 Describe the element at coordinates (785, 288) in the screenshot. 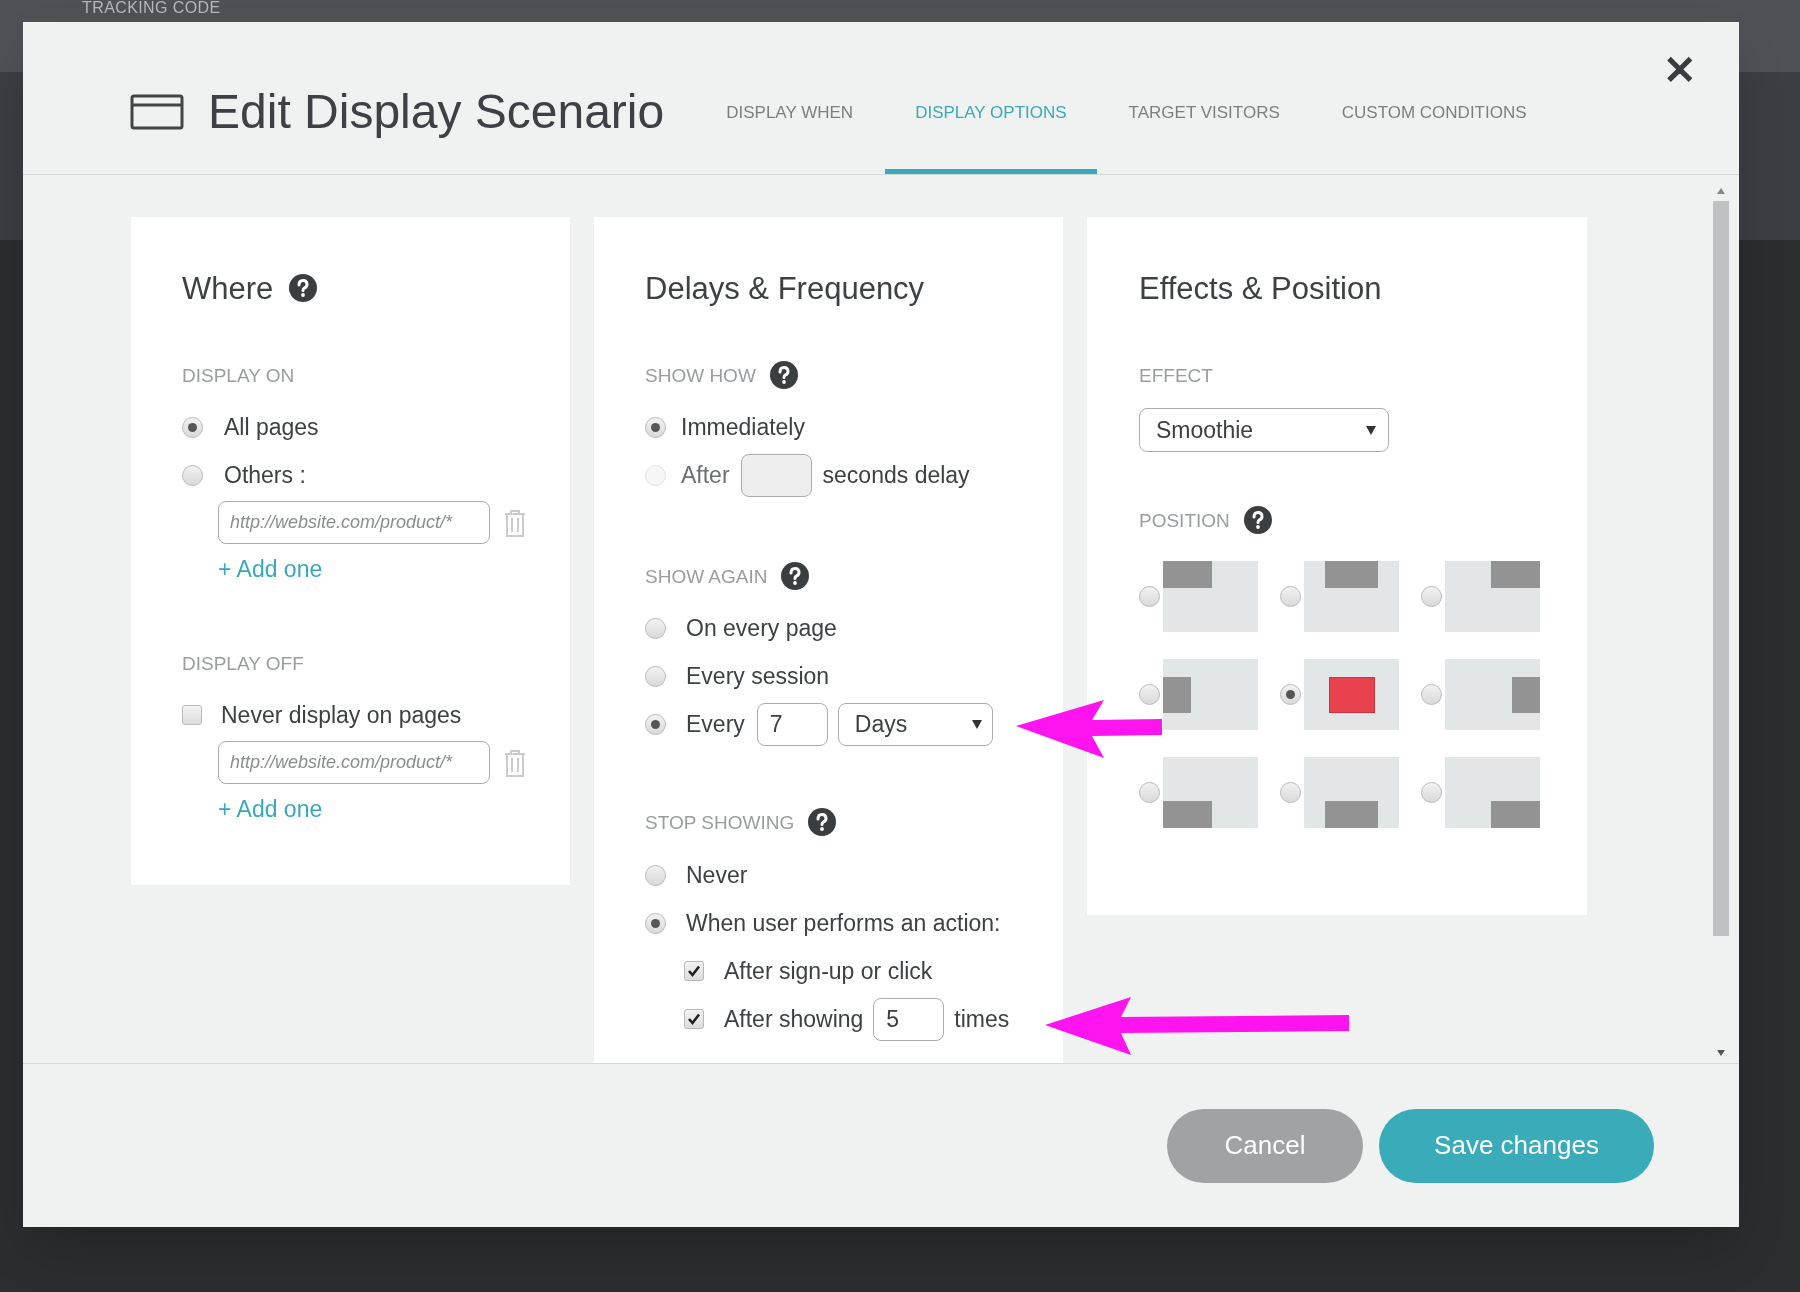

I see `panel-title: Delays & Frequency` at that location.